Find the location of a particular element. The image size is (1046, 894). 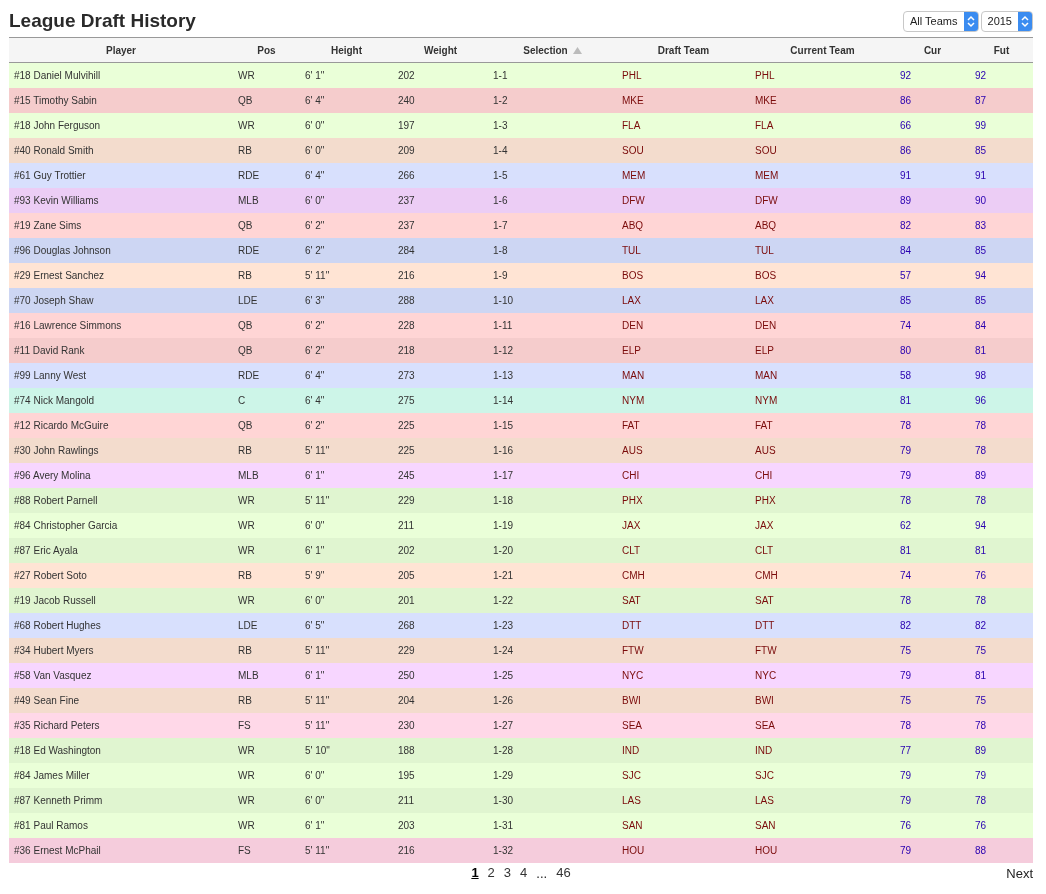

column-header: Cur is located at coordinates (932, 50).